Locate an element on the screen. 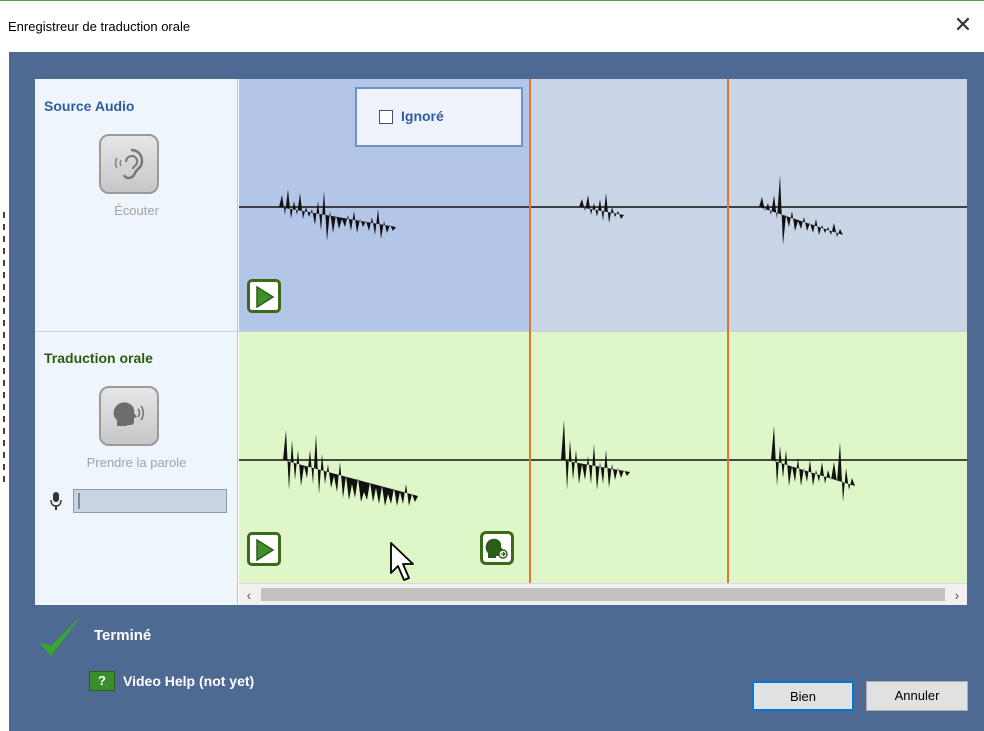 The width and height of the screenshot is (984, 731). translation-play-button is located at coordinates (264, 549).